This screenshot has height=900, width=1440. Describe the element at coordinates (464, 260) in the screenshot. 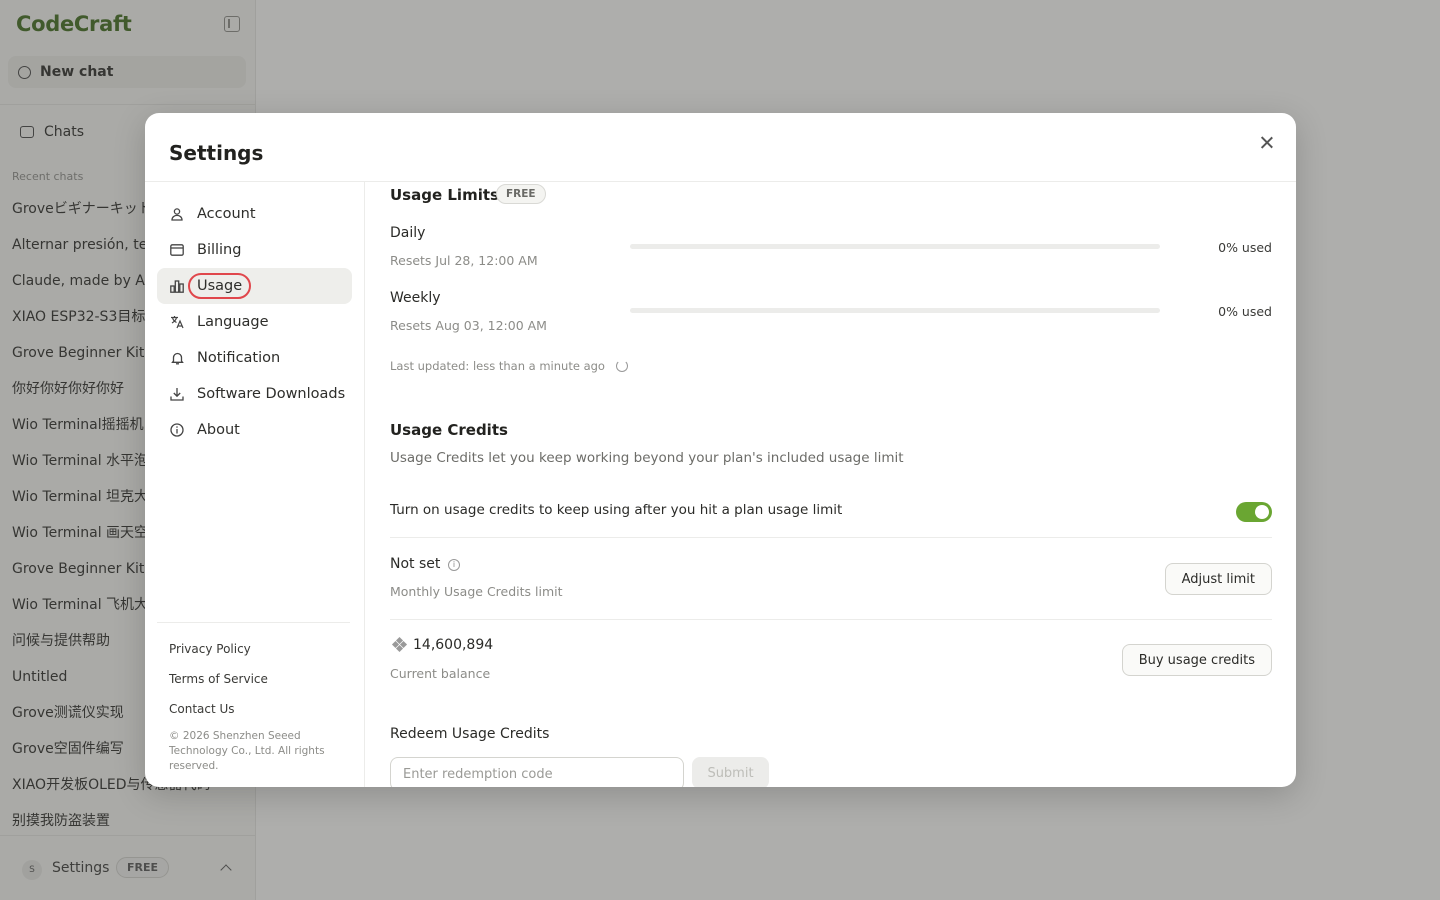

I see `daily-reset-text: Resets Jul 28, 12:00 AM` at that location.